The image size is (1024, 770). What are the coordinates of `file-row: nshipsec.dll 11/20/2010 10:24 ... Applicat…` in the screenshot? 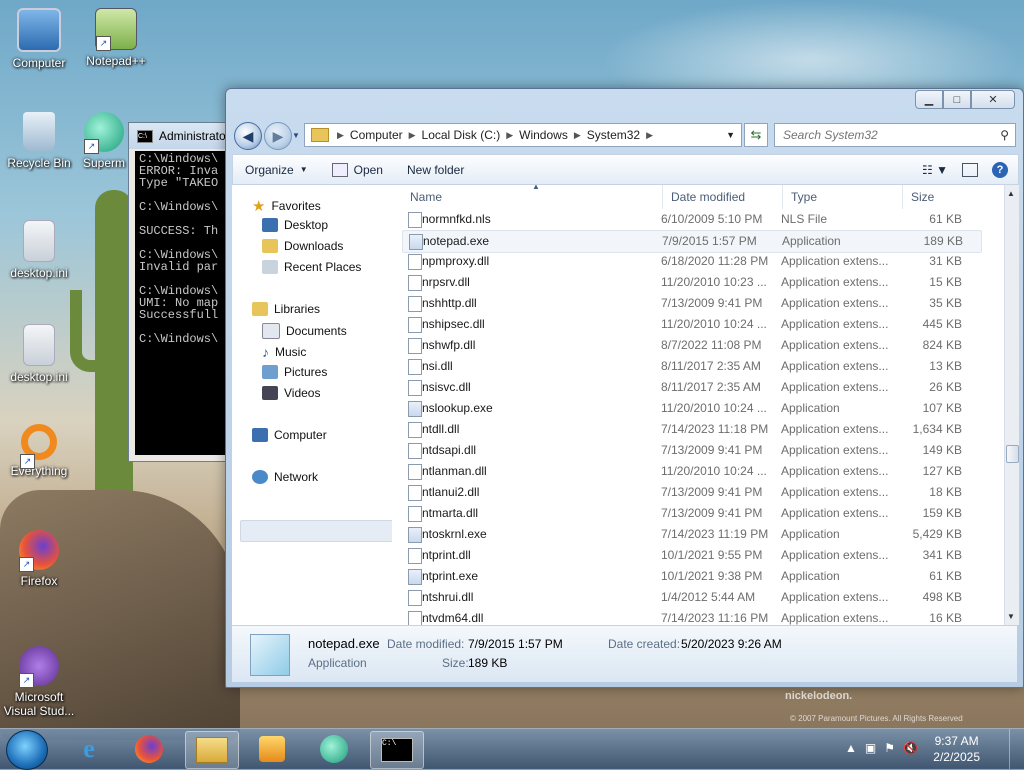 It's located at (691, 324).